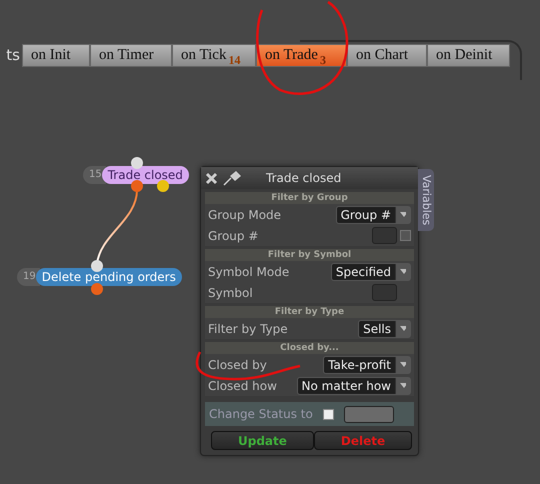 Image resolution: width=540 pixels, height=484 pixels. Describe the element at coordinates (245, 215) in the screenshot. I see `field-label: Group Mode` at that location.